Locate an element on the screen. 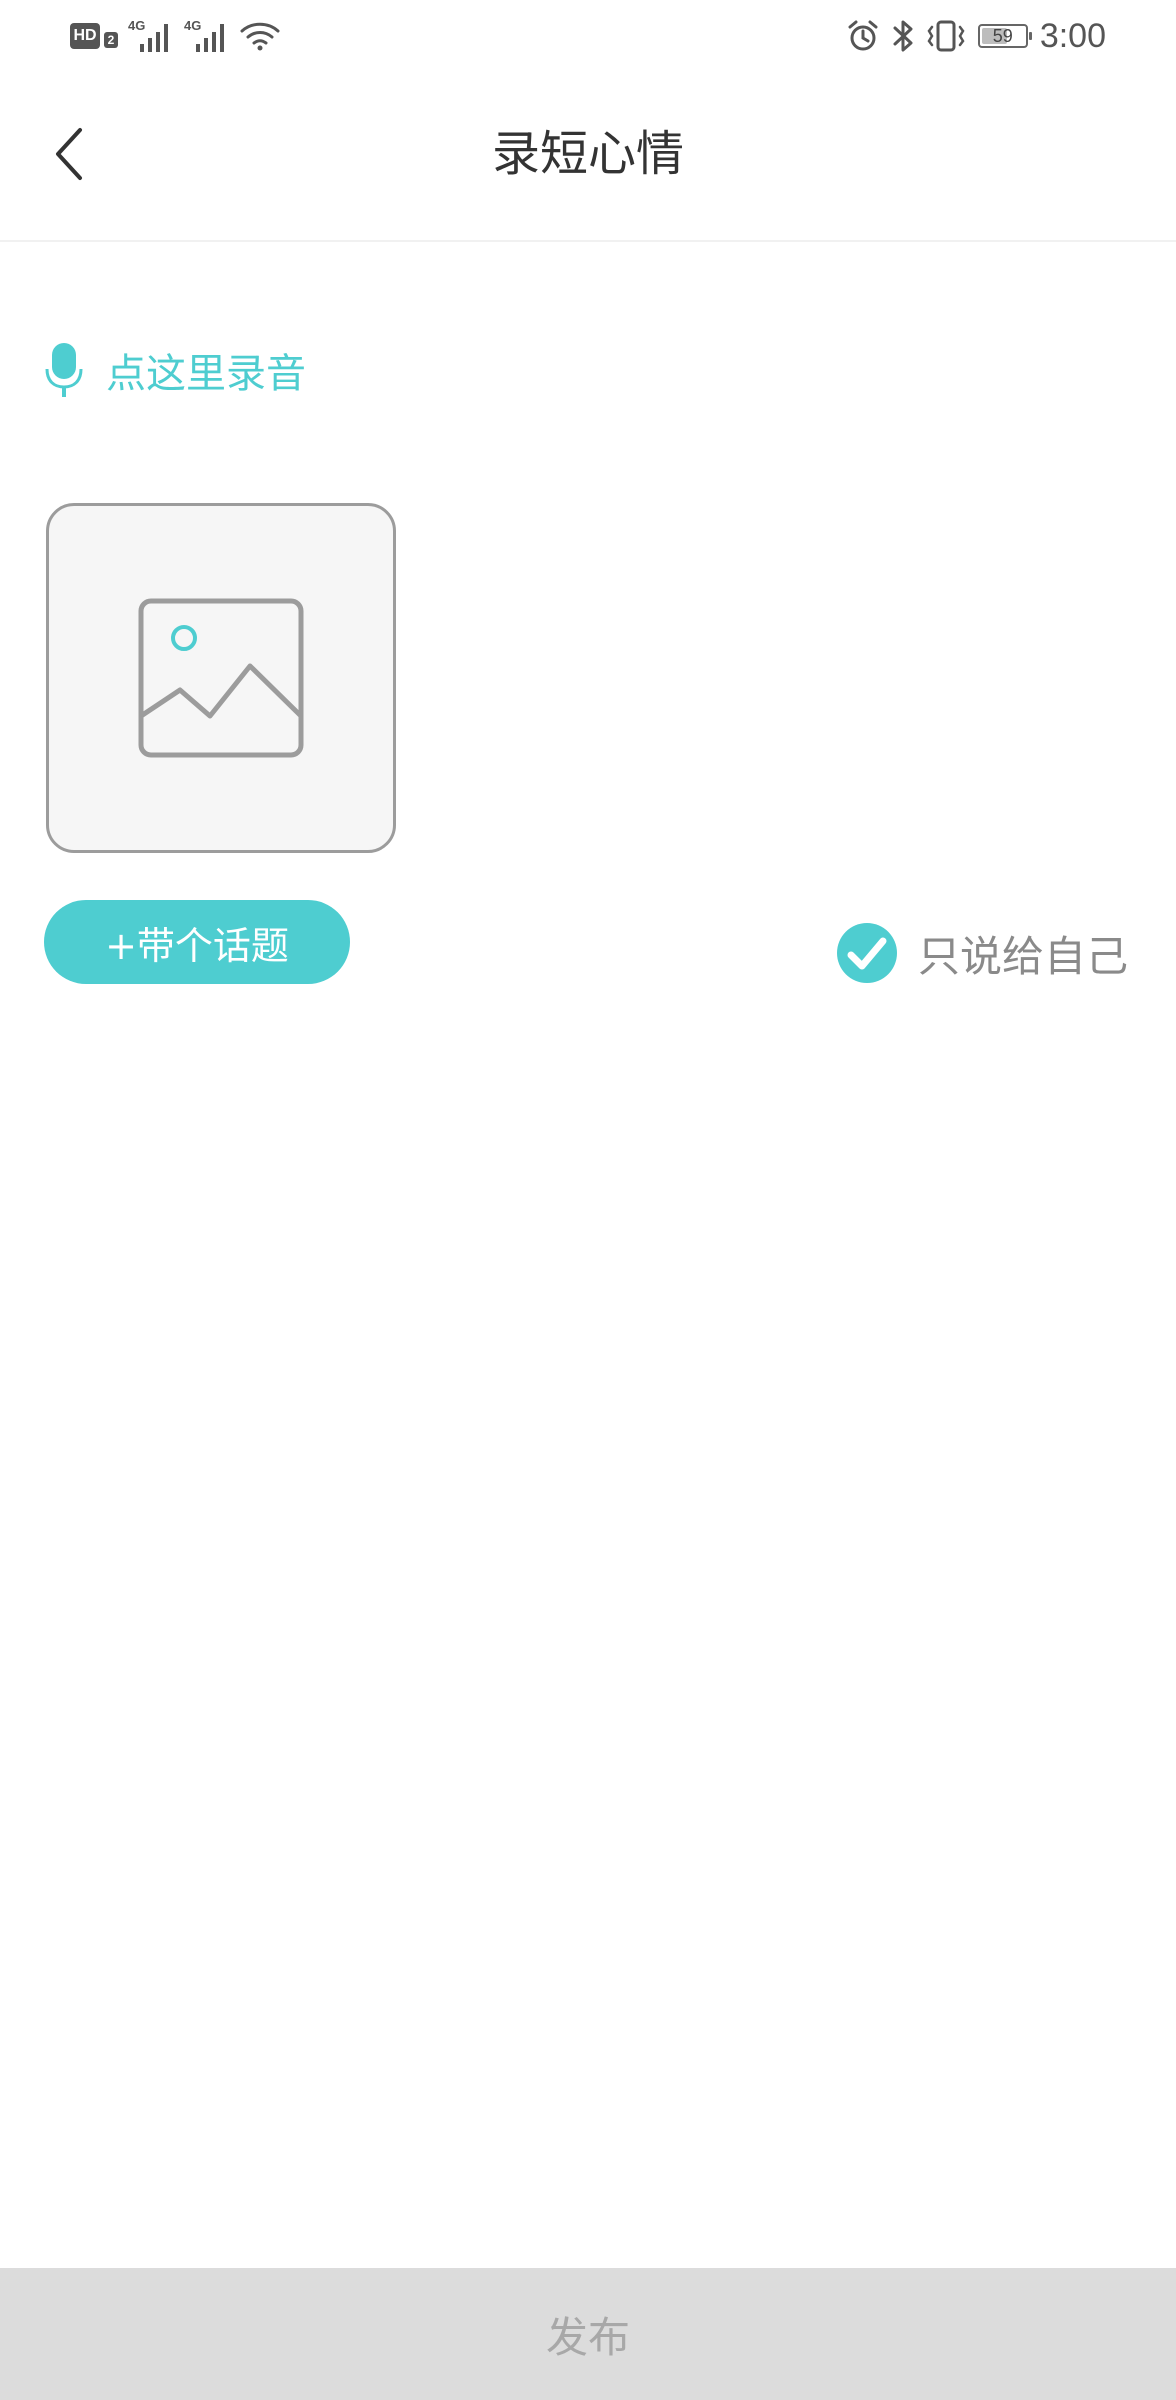 Image resolution: width=1176 pixels, height=2400 pixels. private-label: 只说给自己 is located at coordinates (1022, 956).